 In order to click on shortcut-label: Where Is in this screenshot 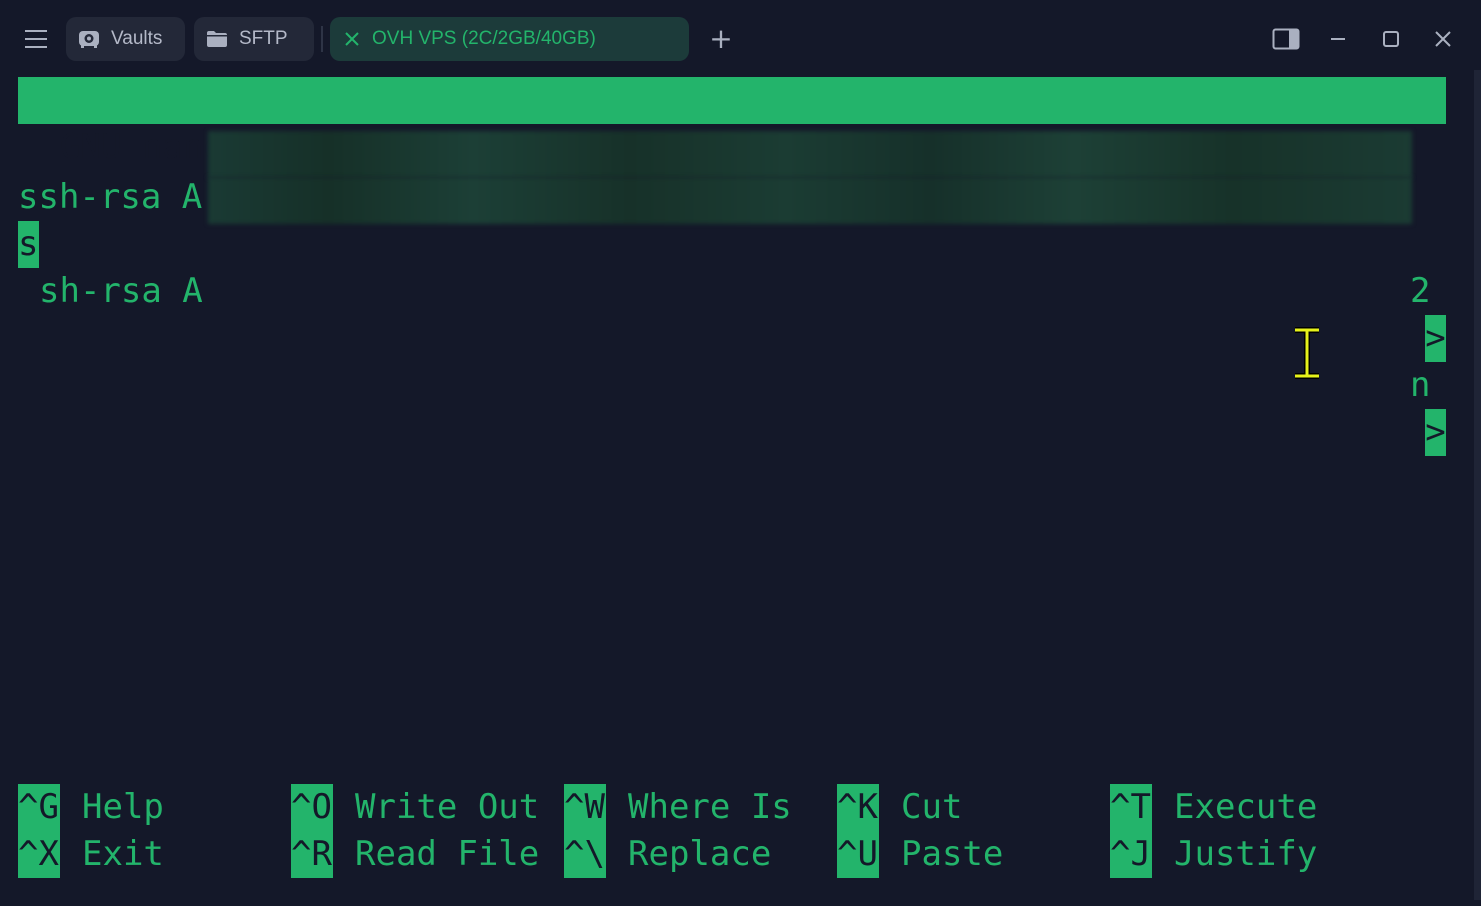, I will do `click(710, 807)`.